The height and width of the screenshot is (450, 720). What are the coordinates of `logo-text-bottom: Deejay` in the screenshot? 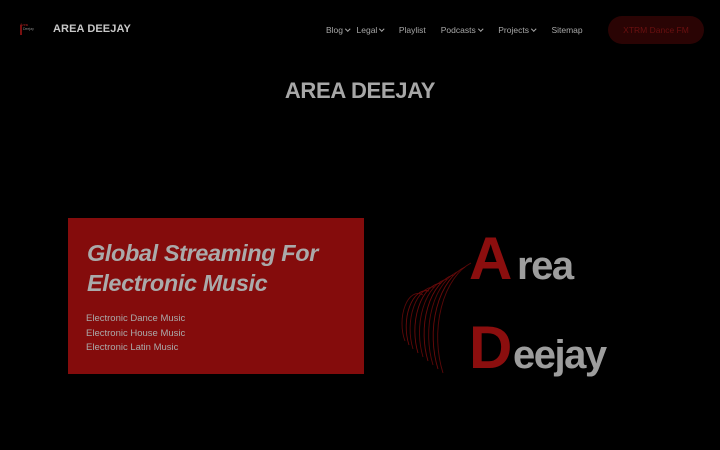 It's located at (28, 29).